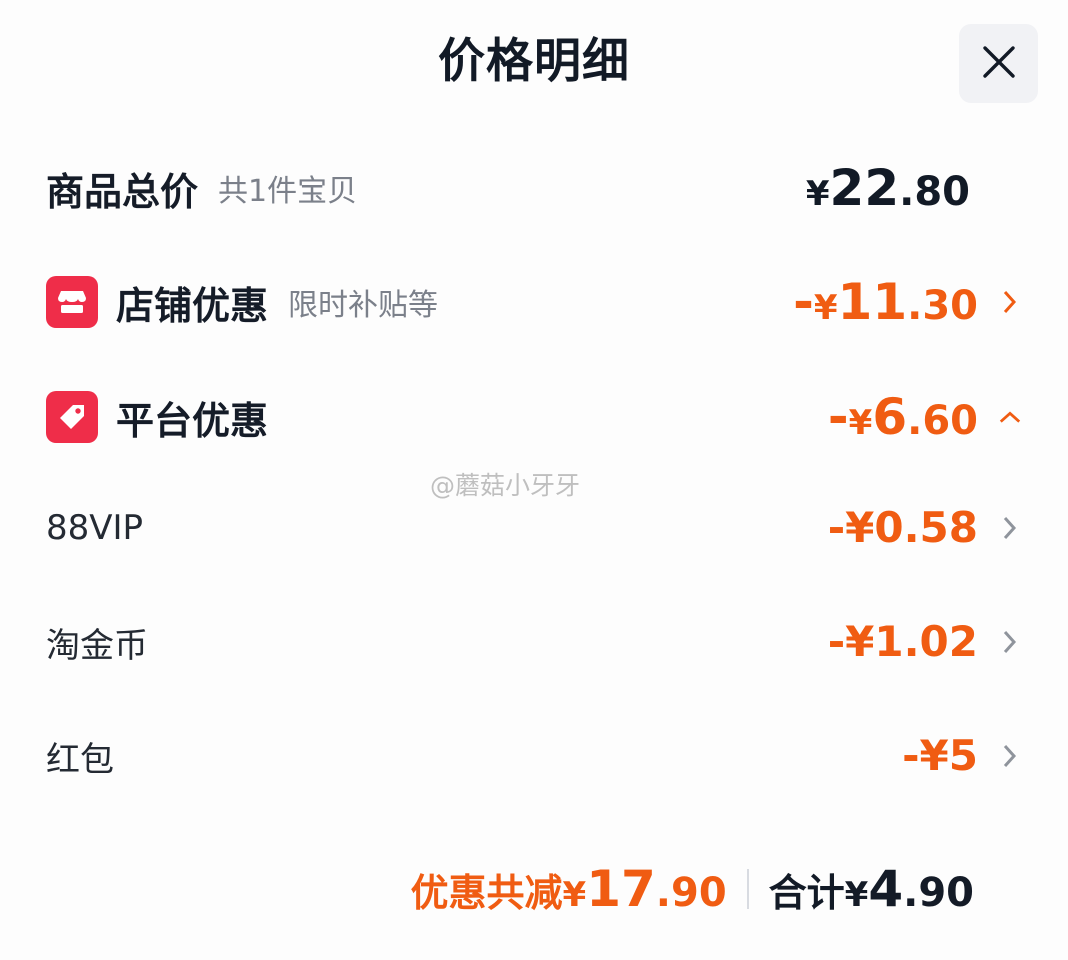  What do you see at coordinates (95, 528) in the screenshot?
I see `vip-label: 88VIP` at bounding box center [95, 528].